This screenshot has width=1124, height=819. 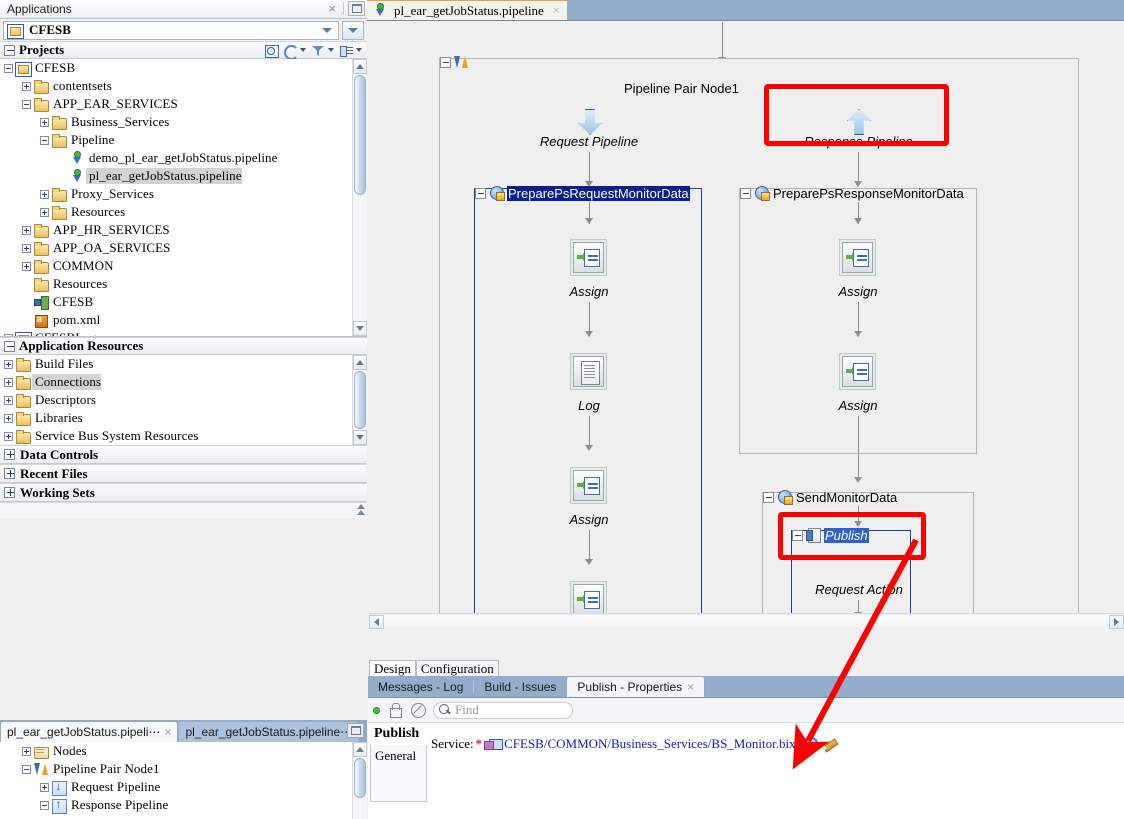 What do you see at coordinates (851, 574) in the screenshot?
I see `publish-node-box` at bounding box center [851, 574].